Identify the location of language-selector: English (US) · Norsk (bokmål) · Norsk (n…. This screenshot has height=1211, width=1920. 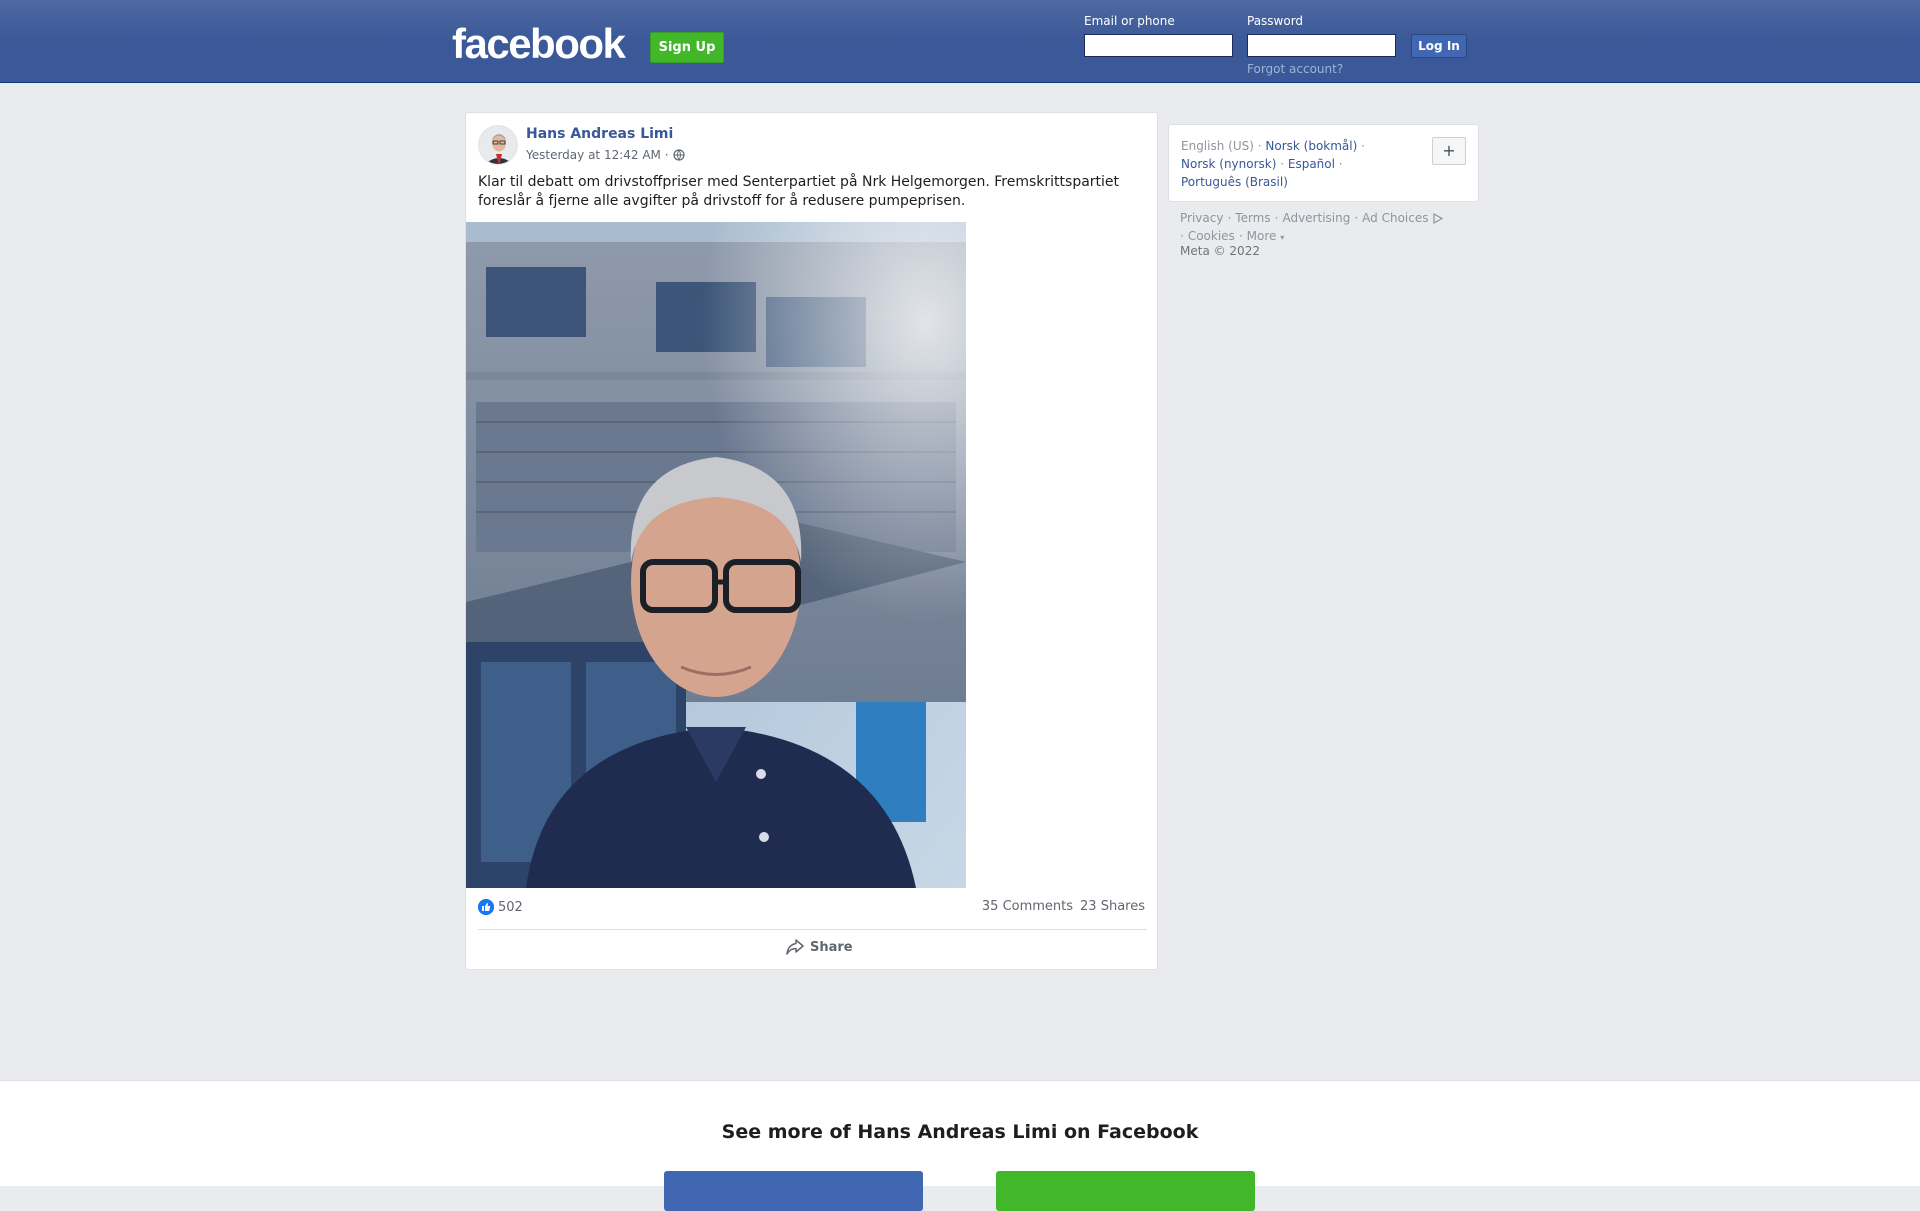
(1323, 163).